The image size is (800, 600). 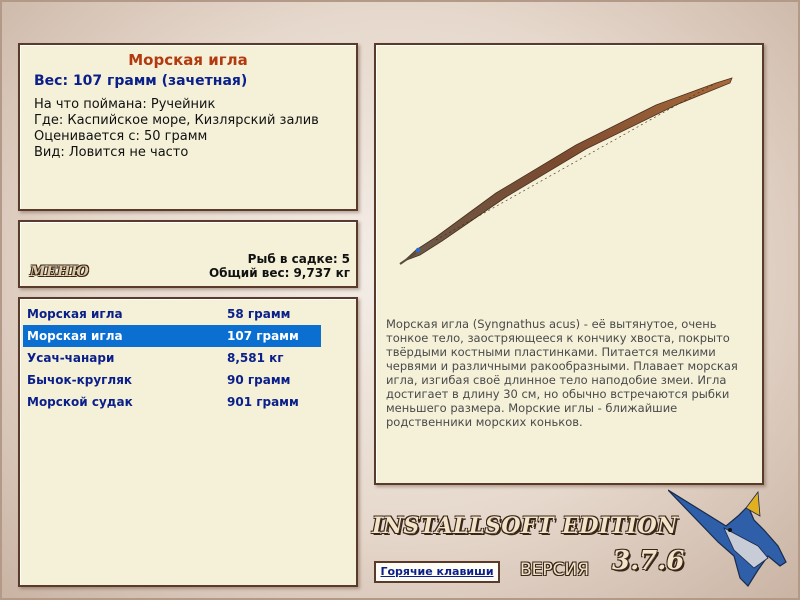 I want to click on edition-logo: INSTALLSOFT EDITION, so click(x=525, y=526).